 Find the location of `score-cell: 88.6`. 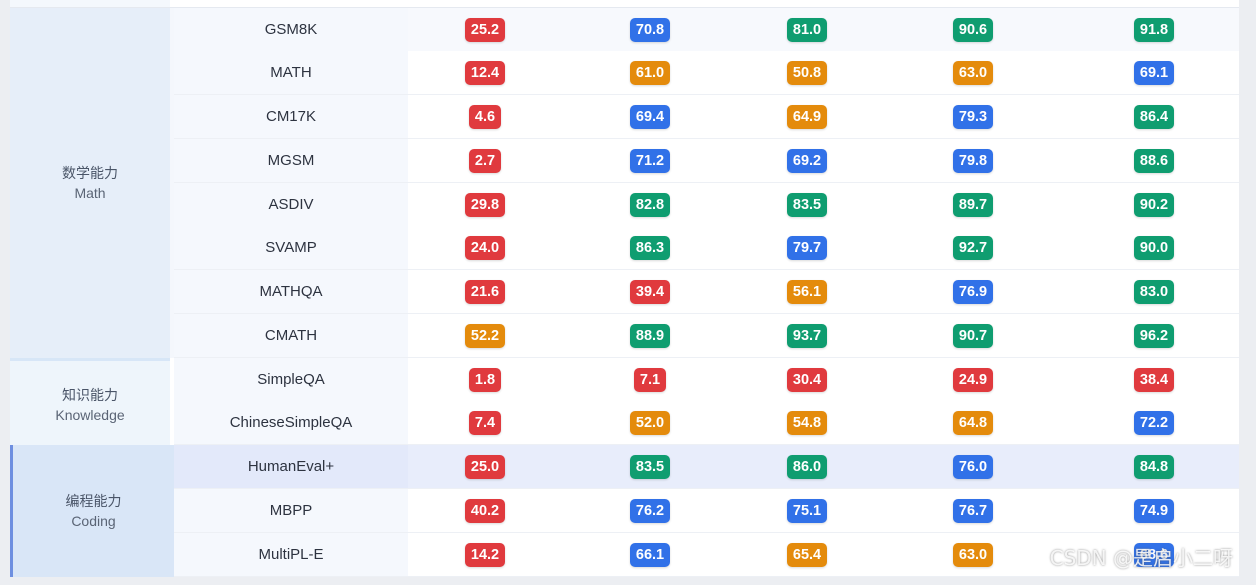

score-cell: 88.6 is located at coordinates (1154, 160).